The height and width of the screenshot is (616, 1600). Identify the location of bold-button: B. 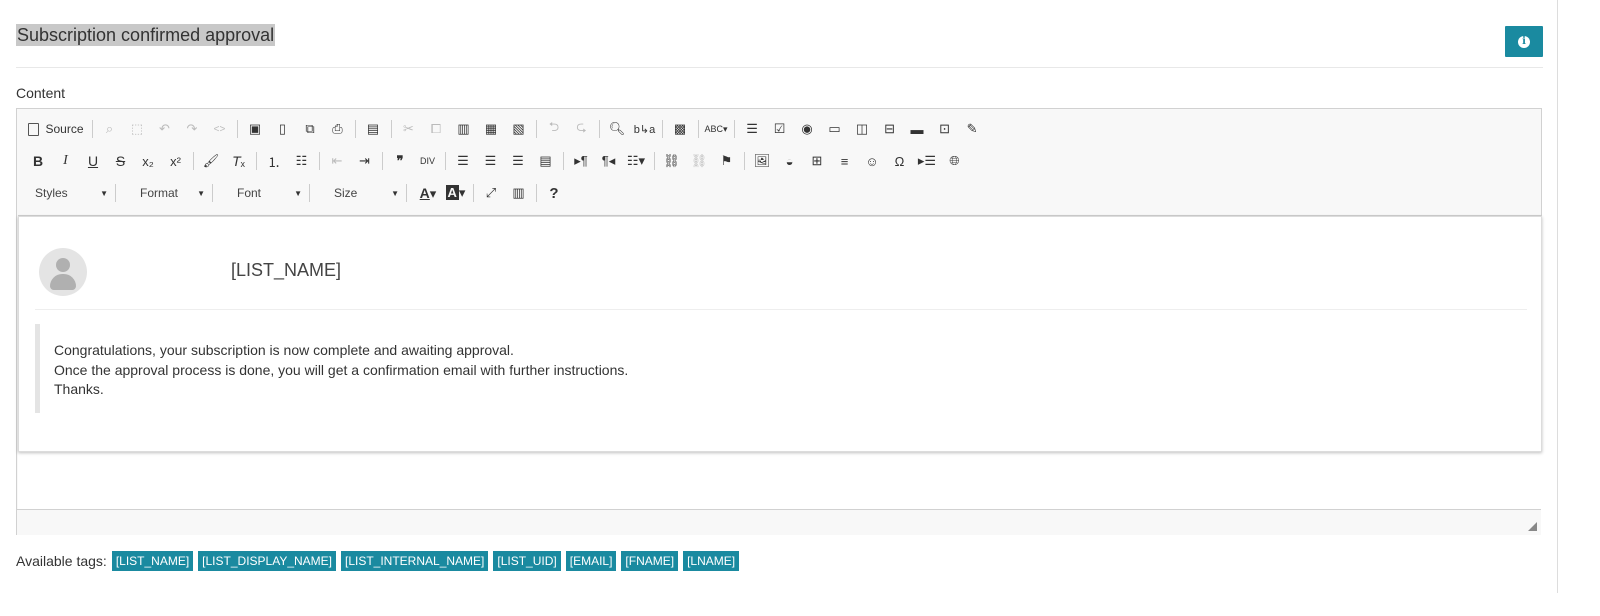
(38, 161).